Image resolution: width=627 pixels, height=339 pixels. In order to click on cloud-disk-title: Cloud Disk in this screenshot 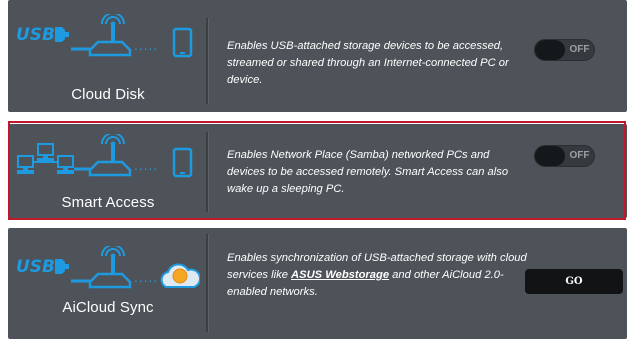, I will do `click(108, 94)`.